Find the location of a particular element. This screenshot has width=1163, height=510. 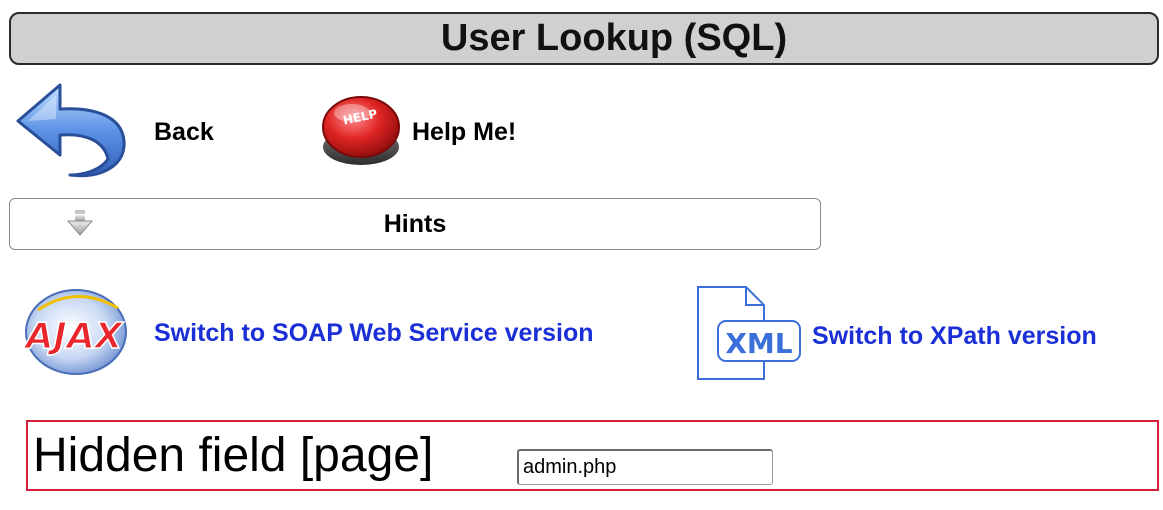

soap-link-label: Switch to SOAP Web Service version is located at coordinates (374, 332).